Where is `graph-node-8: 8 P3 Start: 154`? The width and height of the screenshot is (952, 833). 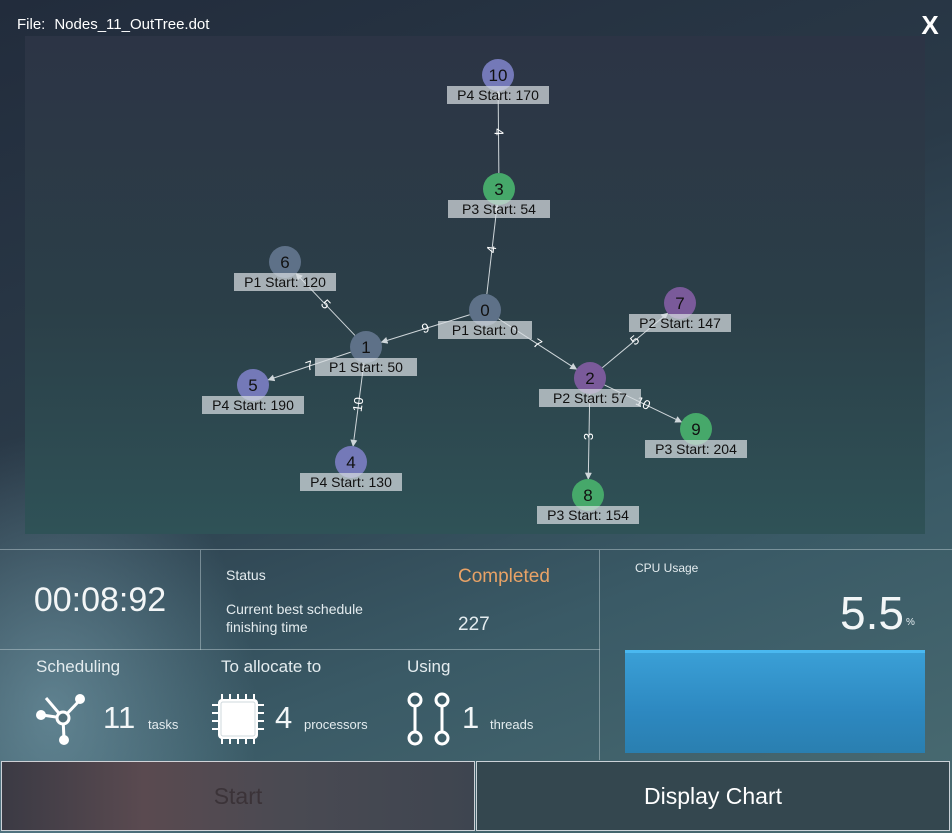
graph-node-8: 8 P3 Start: 154 is located at coordinates (588, 501).